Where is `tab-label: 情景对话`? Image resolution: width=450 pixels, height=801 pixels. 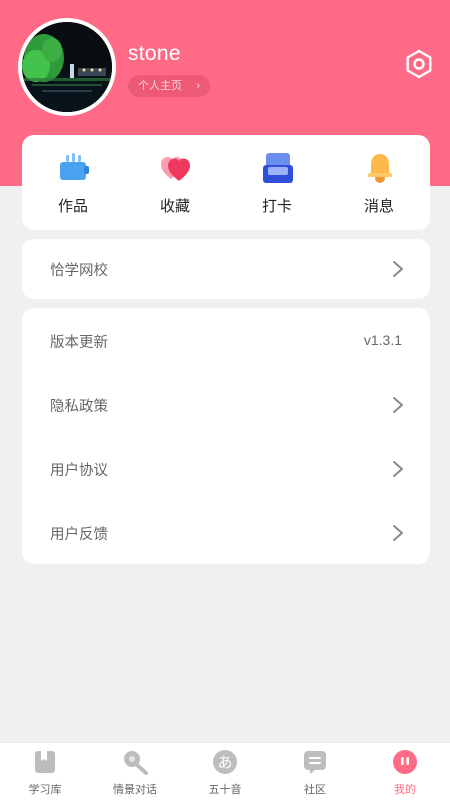 tab-label: 情景对话 is located at coordinates (135, 790).